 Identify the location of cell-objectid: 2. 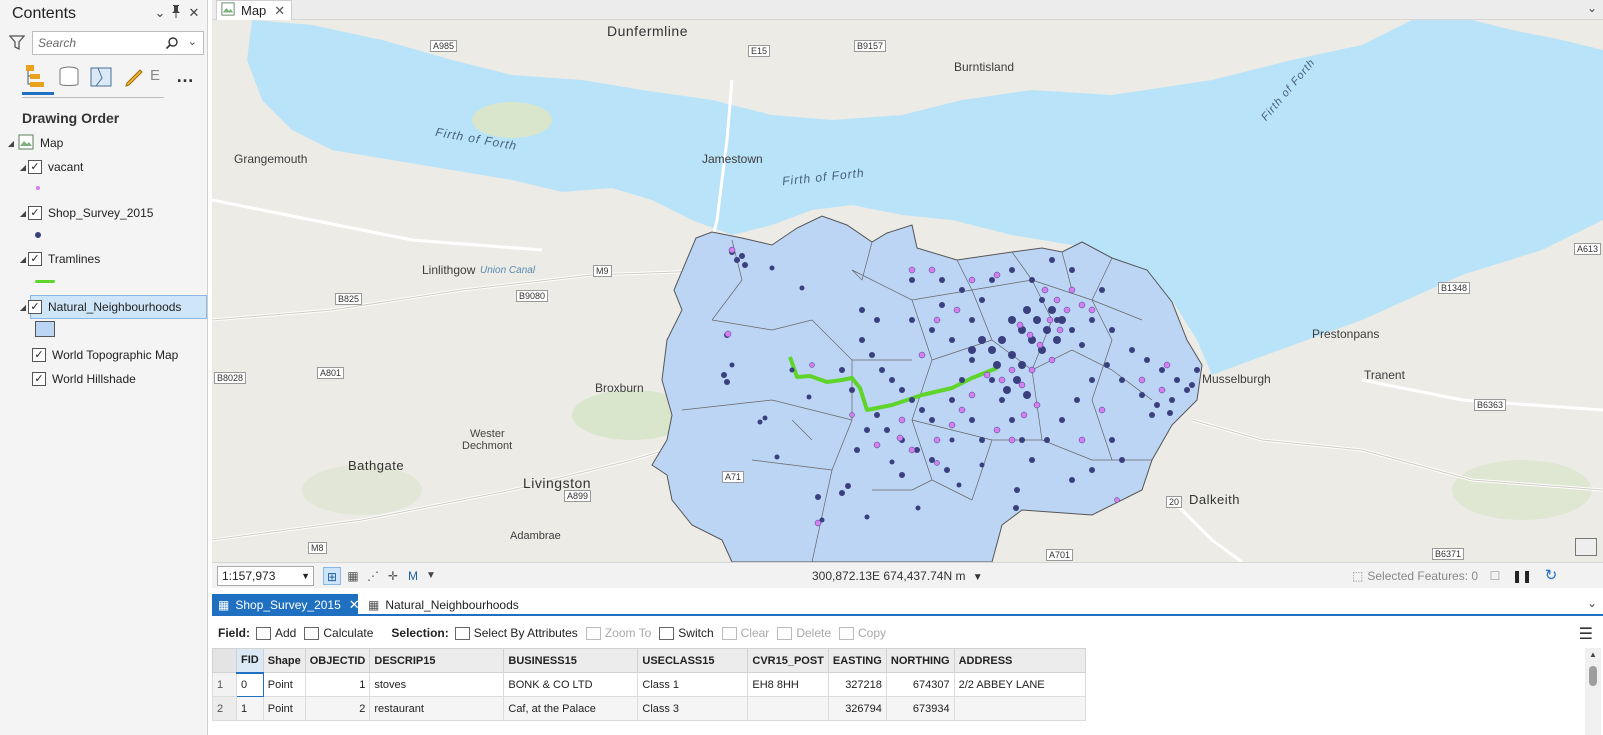
(337, 708).